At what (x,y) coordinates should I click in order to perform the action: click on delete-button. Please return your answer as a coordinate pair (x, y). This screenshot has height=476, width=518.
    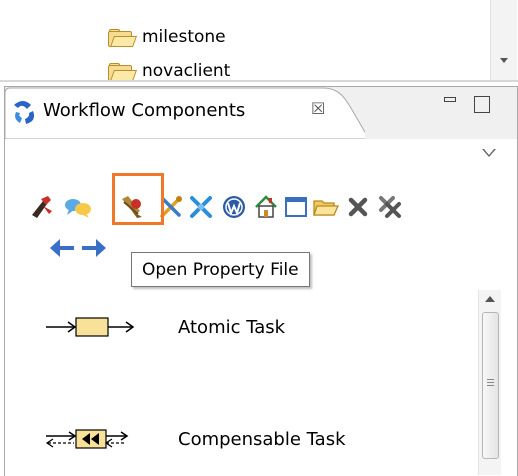
    Looking at the image, I should click on (358, 207).